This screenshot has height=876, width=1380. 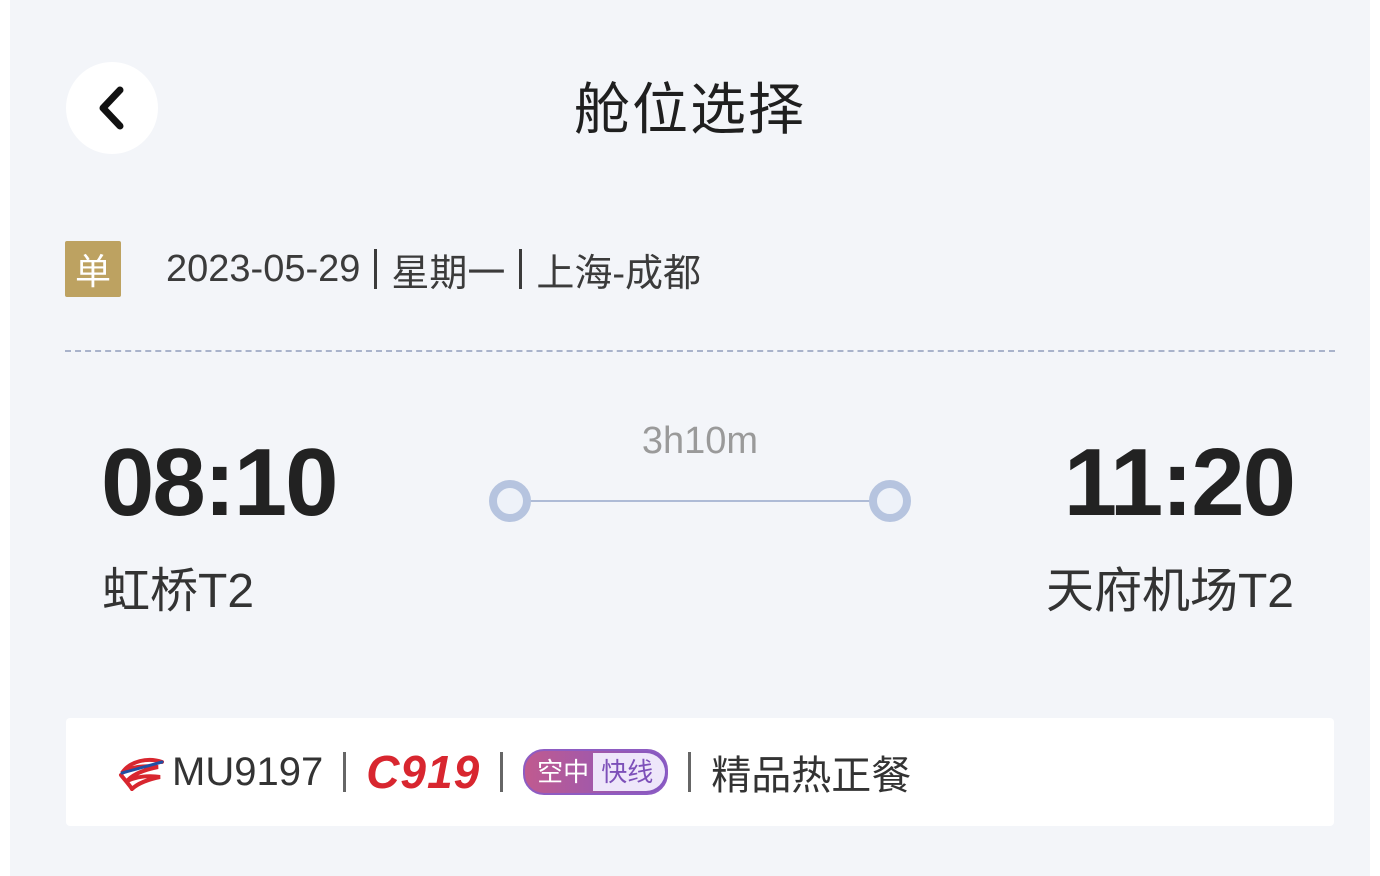 I want to click on trip-weekday: 星期一, so click(x=448, y=273).